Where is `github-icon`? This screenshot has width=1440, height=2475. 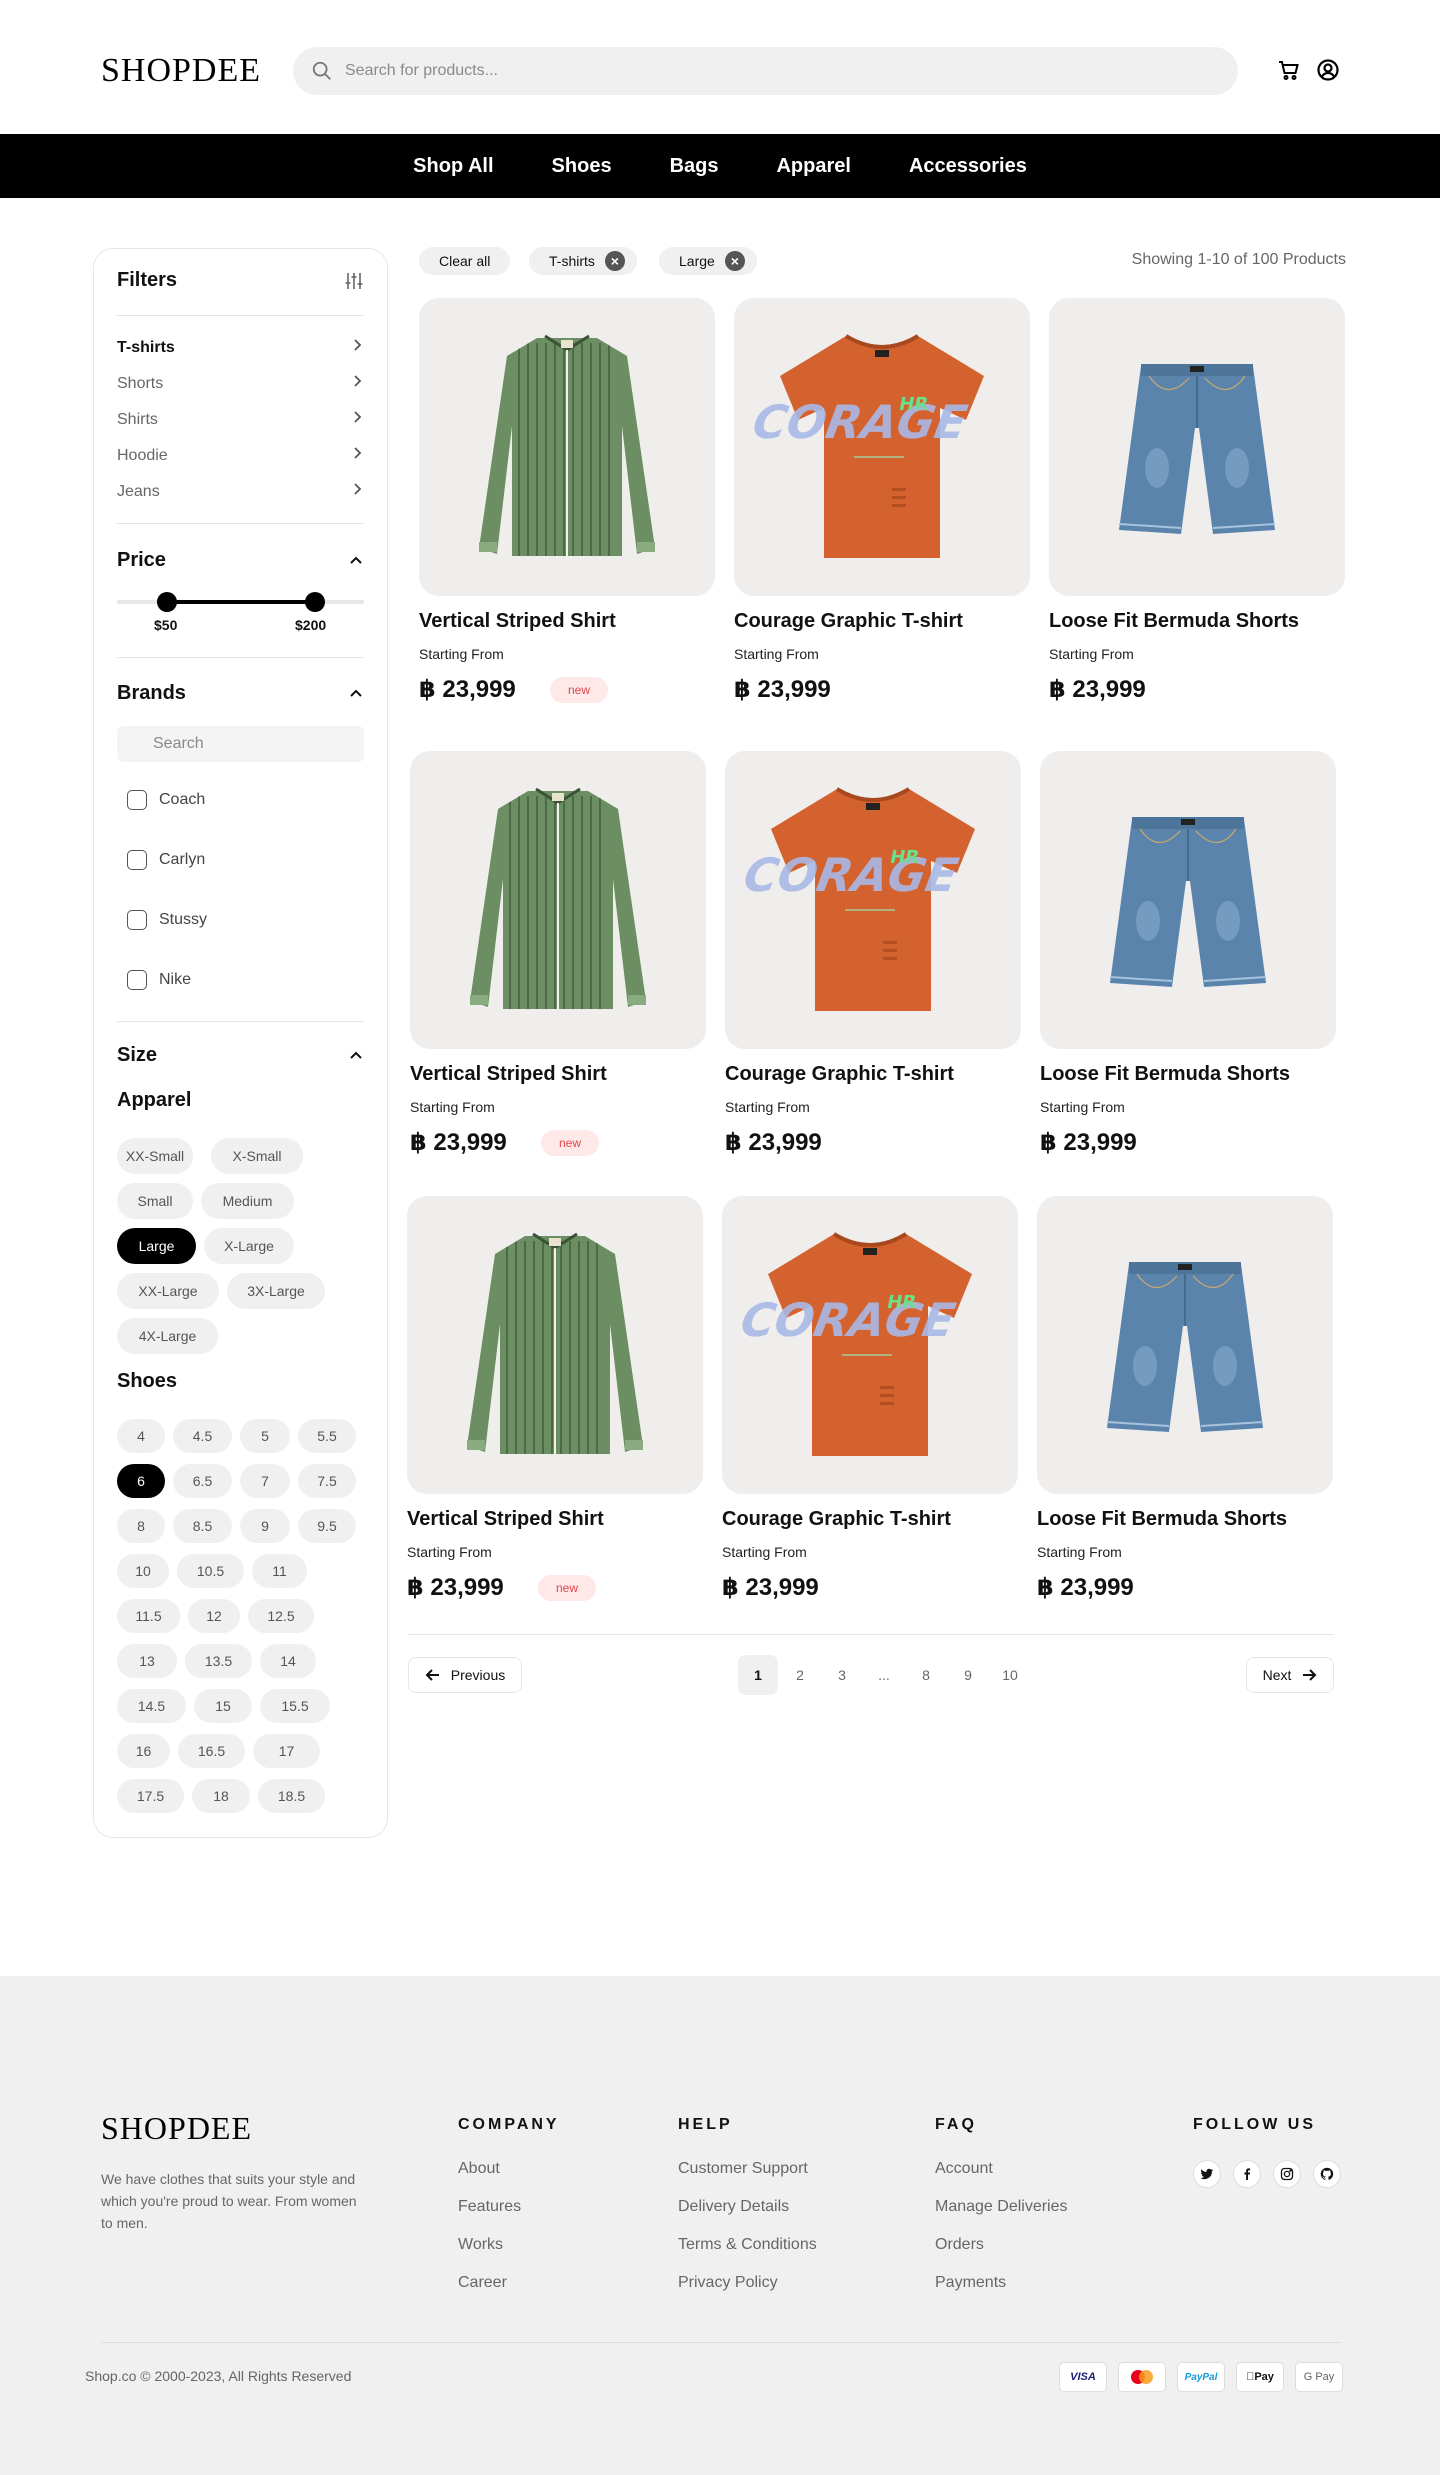 github-icon is located at coordinates (1327, 2174).